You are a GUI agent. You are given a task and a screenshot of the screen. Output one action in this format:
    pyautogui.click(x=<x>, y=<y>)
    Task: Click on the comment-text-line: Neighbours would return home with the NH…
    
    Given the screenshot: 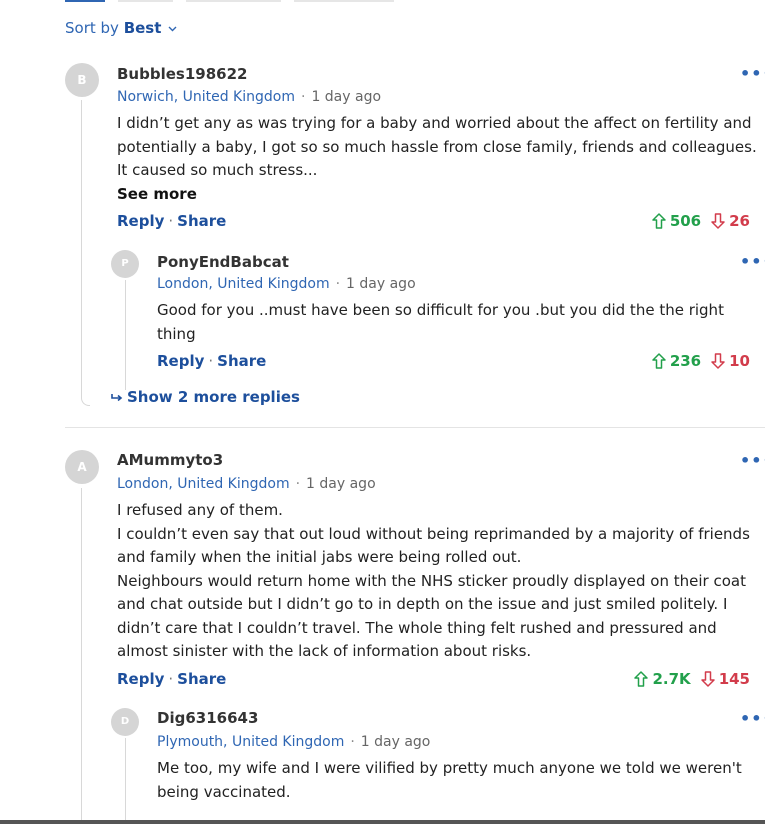 What is the action you would take?
    pyautogui.click(x=431, y=580)
    